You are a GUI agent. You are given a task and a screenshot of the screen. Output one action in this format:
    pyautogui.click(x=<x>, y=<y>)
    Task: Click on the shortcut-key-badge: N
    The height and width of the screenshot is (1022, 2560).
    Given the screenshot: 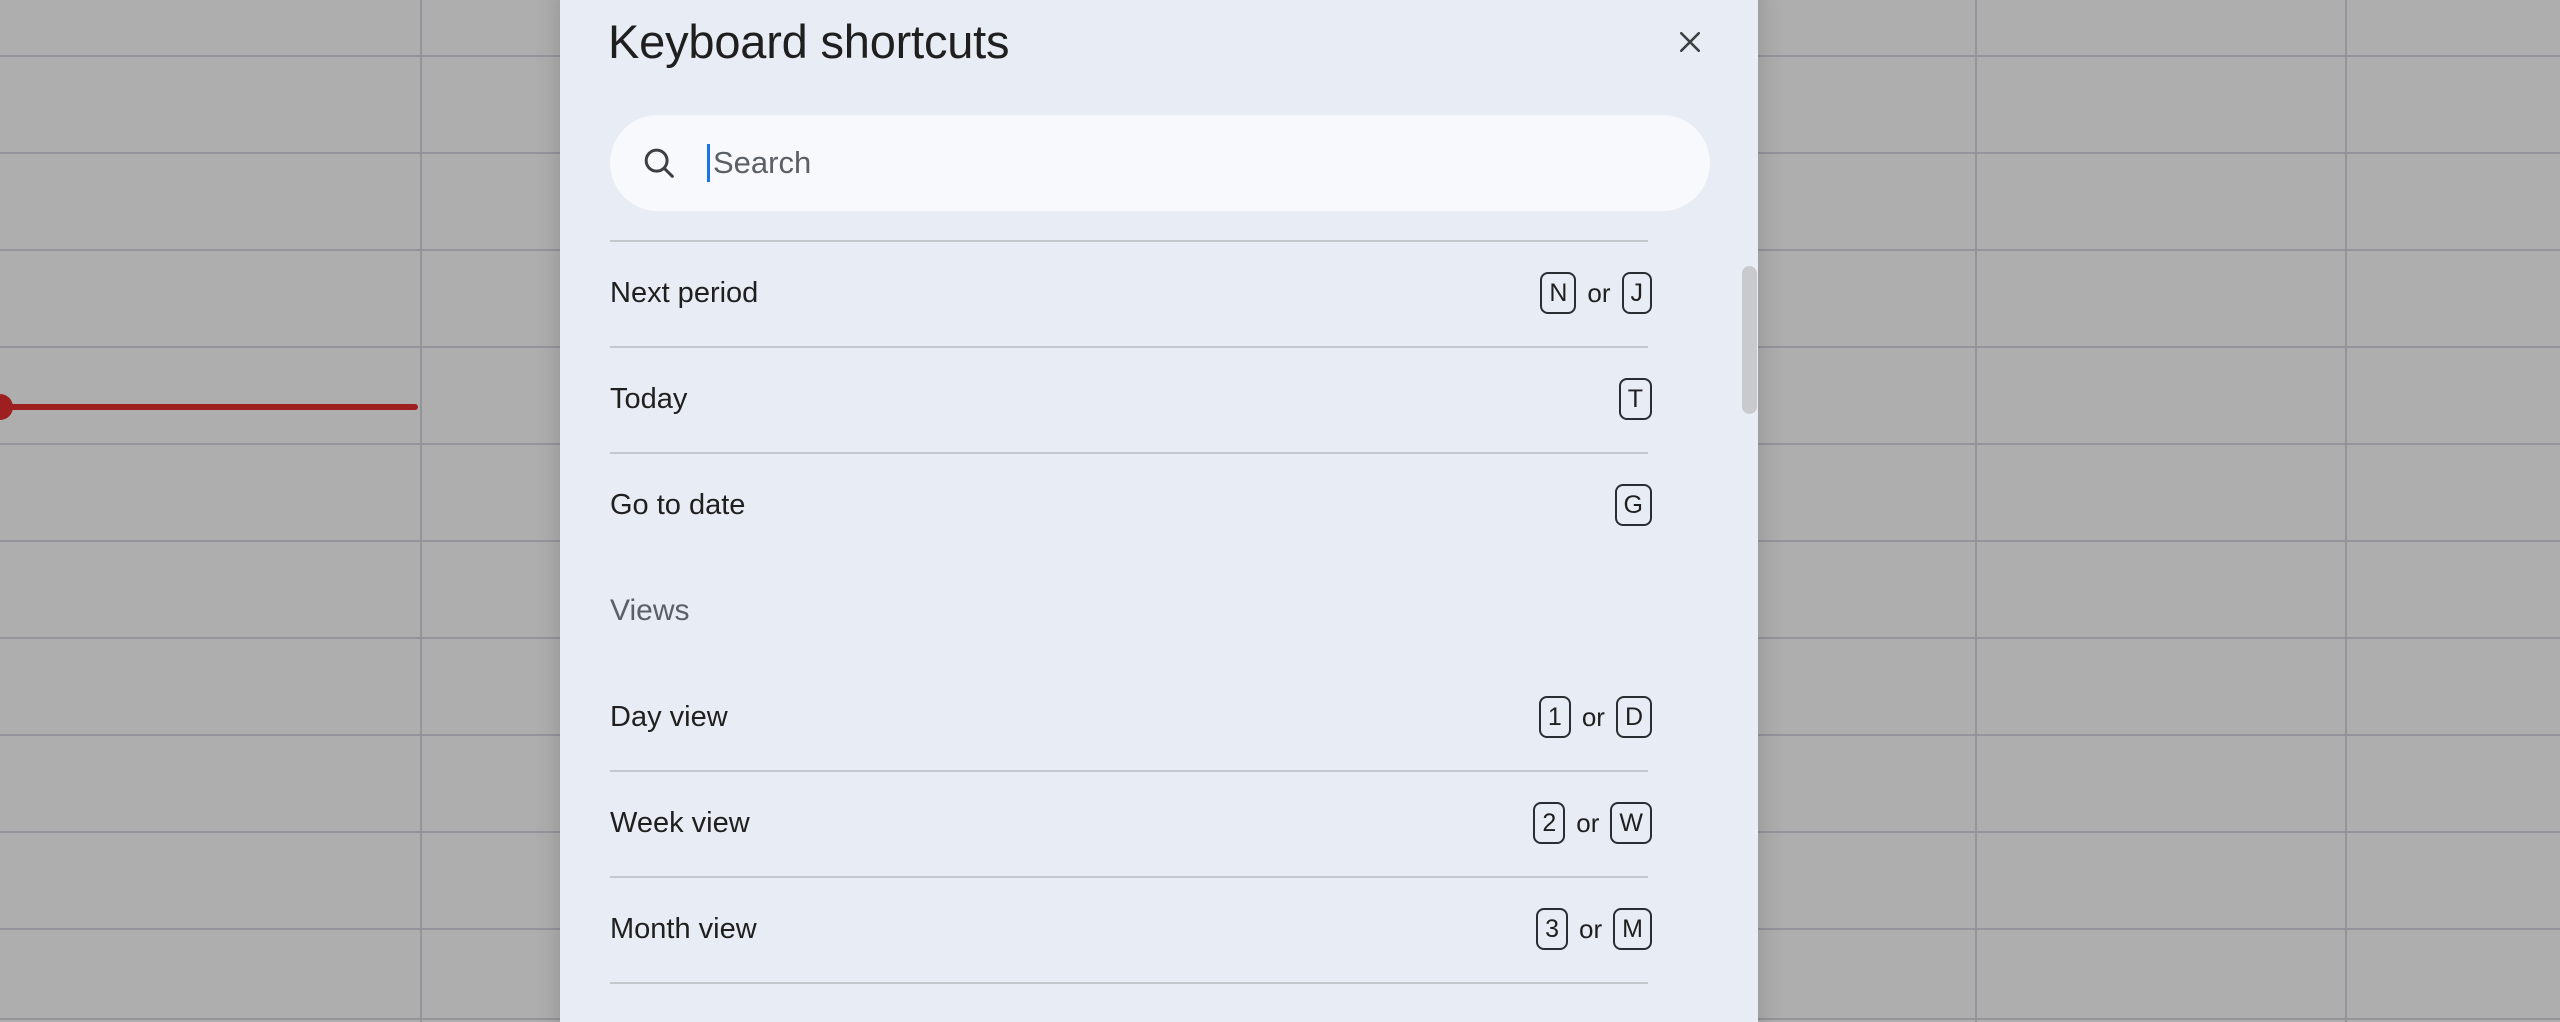 What is the action you would take?
    pyautogui.click(x=1558, y=293)
    